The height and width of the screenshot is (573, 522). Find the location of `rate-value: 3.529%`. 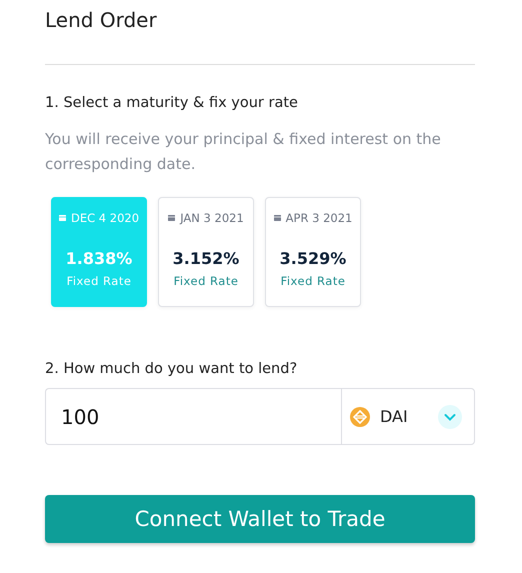

rate-value: 3.529% is located at coordinates (313, 258).